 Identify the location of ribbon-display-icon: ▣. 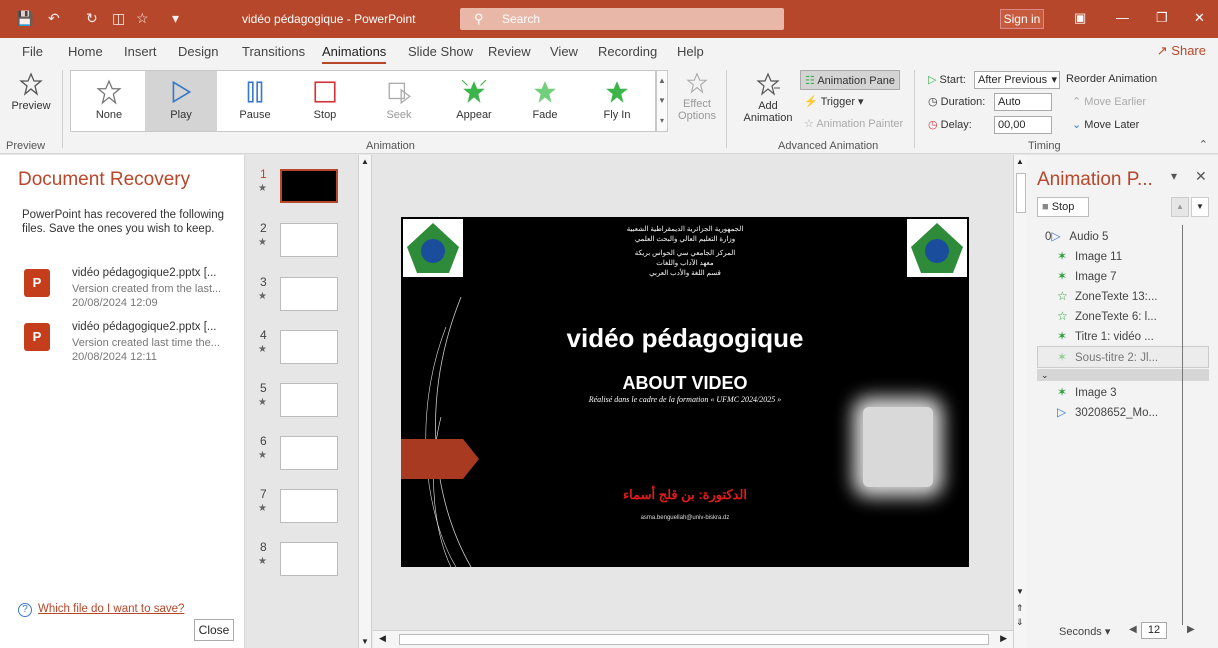
(1080, 18).